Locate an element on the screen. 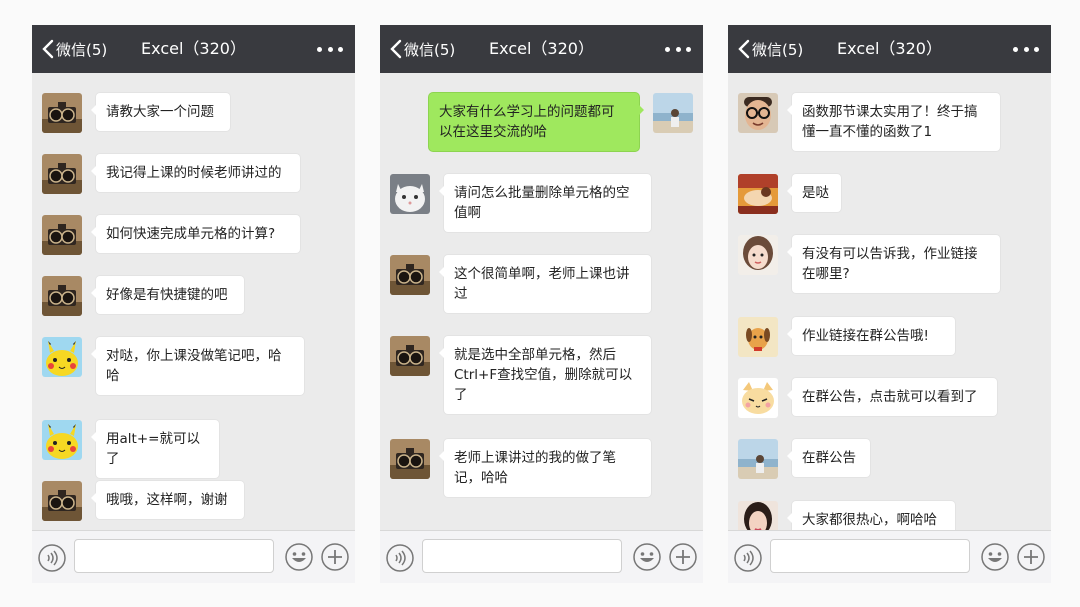  message-bubble: 是哒 is located at coordinates (814, 193).